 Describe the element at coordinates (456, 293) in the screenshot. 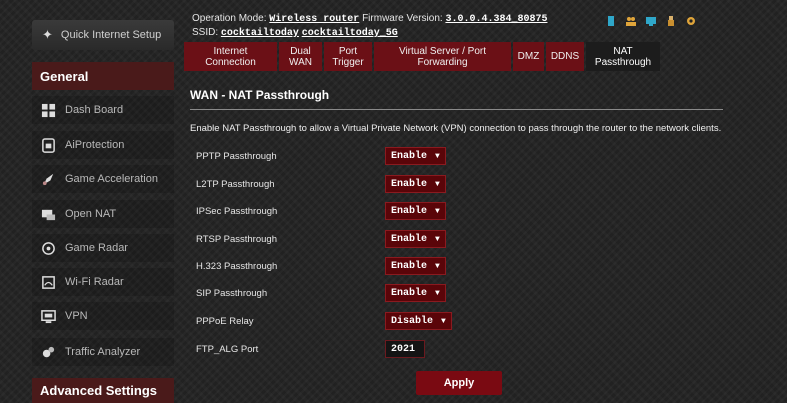

I see `setting-row: SIP Passthrough Enable ▼` at that location.